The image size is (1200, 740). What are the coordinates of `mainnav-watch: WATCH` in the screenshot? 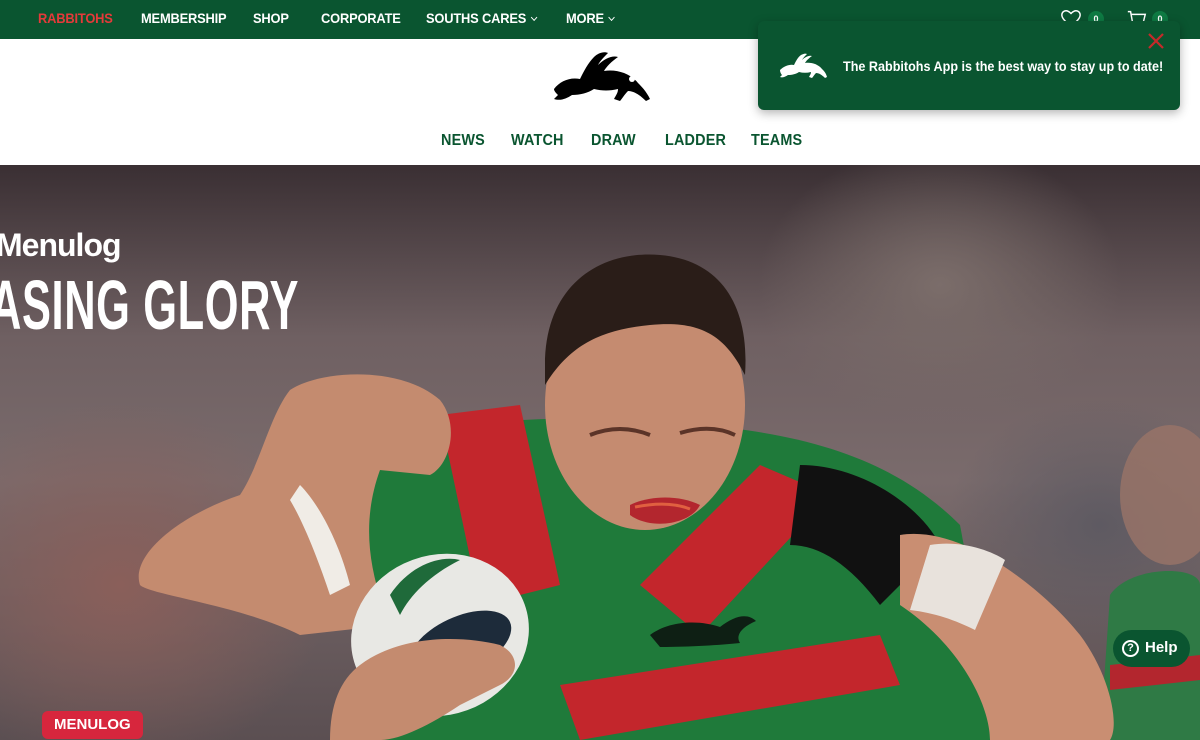 It's located at (537, 141).